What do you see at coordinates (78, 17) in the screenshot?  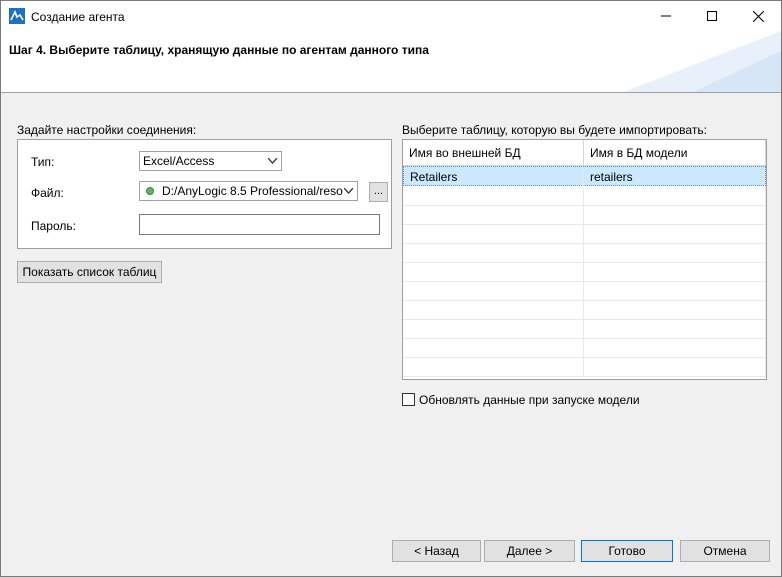 I see `window-title: Создание агента` at bounding box center [78, 17].